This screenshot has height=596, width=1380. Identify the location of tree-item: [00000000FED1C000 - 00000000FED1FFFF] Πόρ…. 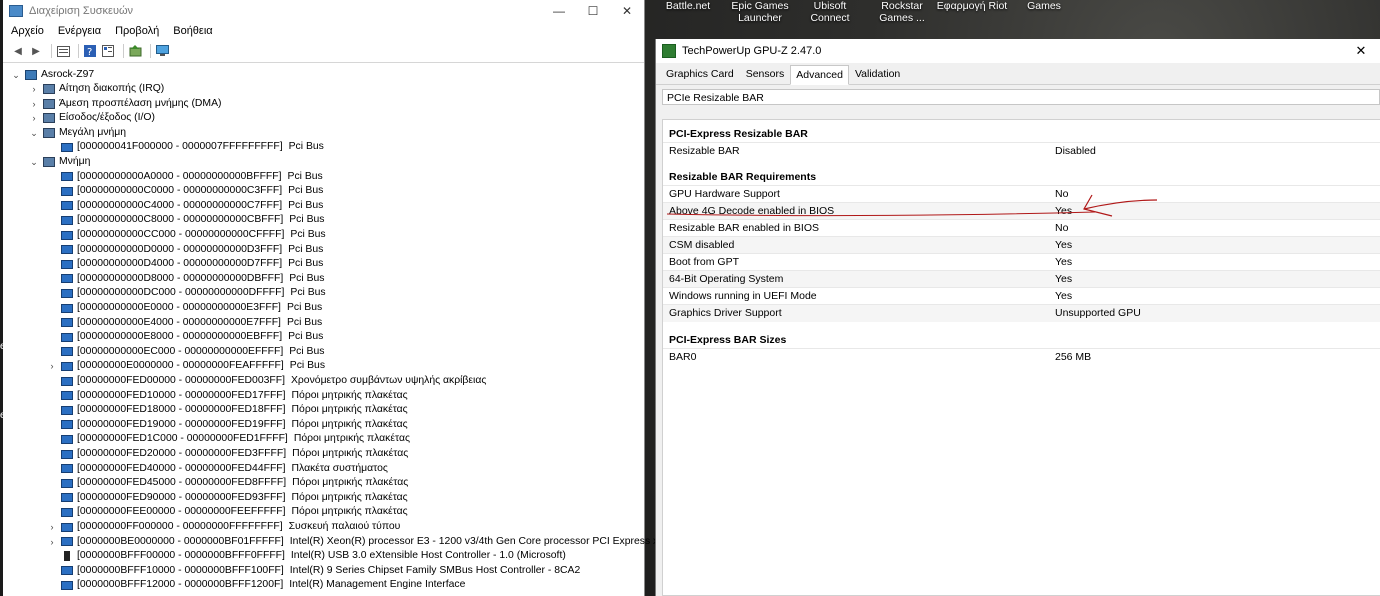
(228, 439).